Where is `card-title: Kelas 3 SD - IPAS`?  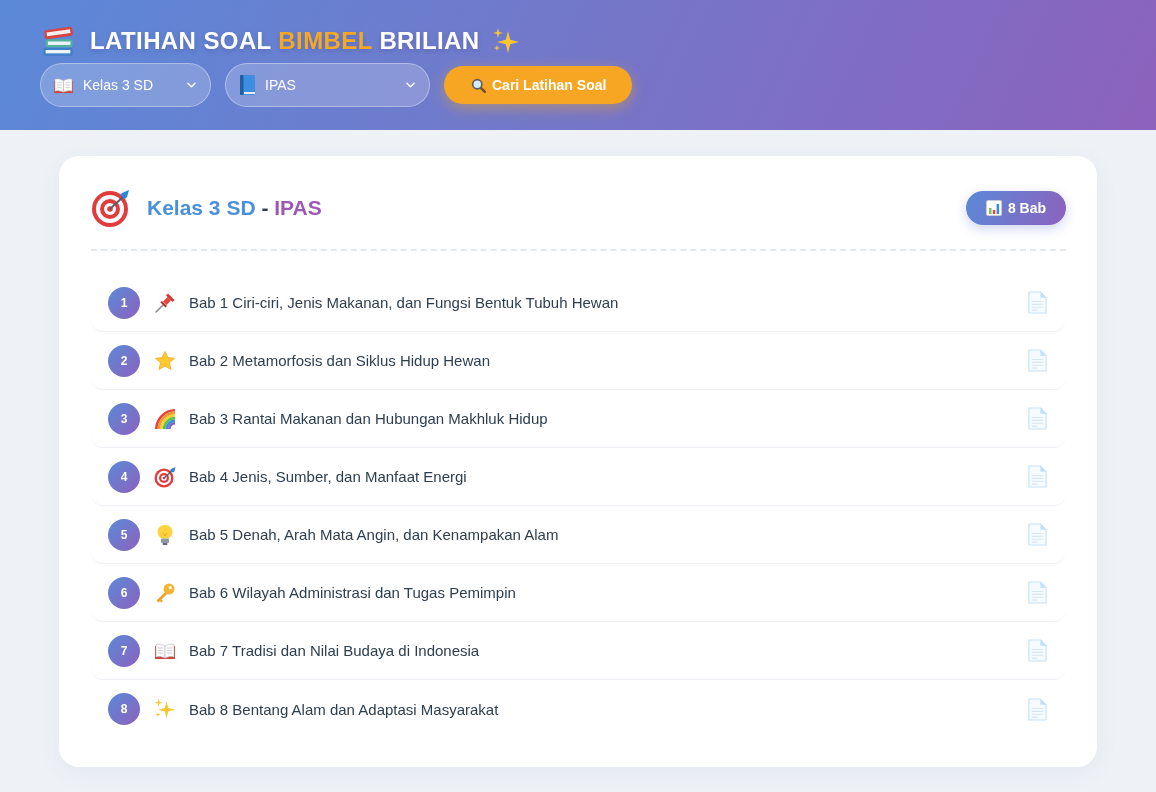
card-title: Kelas 3 SD - IPAS is located at coordinates (234, 208).